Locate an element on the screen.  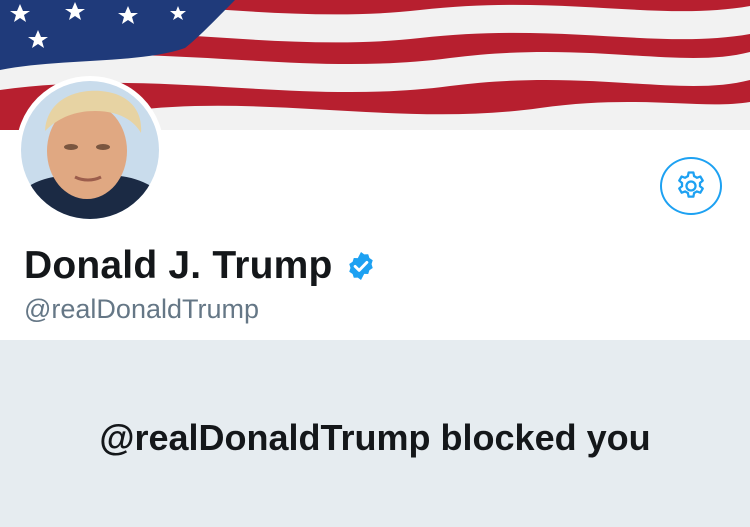
settings-button is located at coordinates (691, 186).